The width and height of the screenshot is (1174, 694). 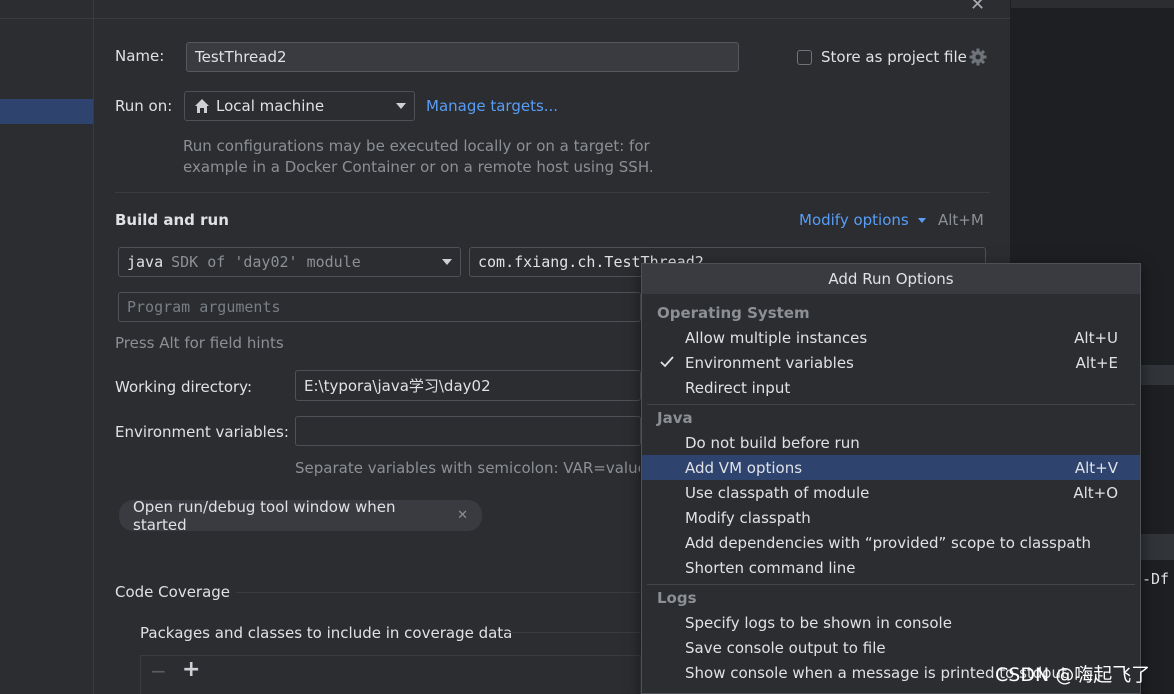 I want to click on selected-configuration-row, so click(x=46, y=111).